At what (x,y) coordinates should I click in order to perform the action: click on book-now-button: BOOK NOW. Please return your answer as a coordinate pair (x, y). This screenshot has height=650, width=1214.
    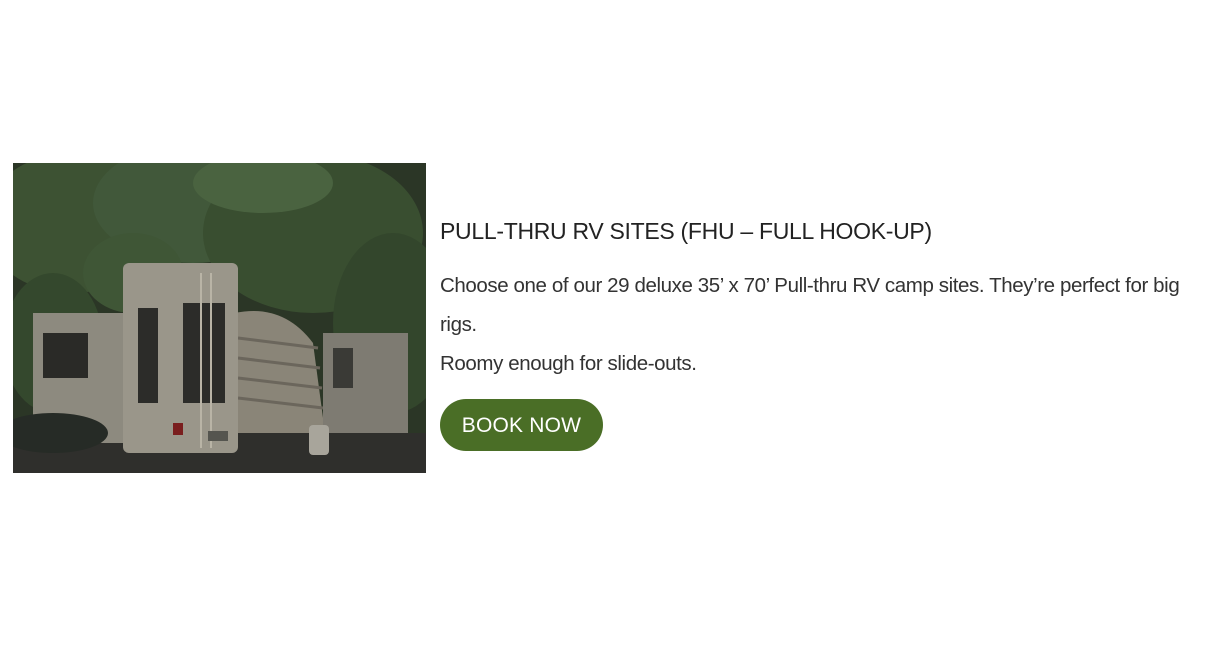
    Looking at the image, I should click on (521, 425).